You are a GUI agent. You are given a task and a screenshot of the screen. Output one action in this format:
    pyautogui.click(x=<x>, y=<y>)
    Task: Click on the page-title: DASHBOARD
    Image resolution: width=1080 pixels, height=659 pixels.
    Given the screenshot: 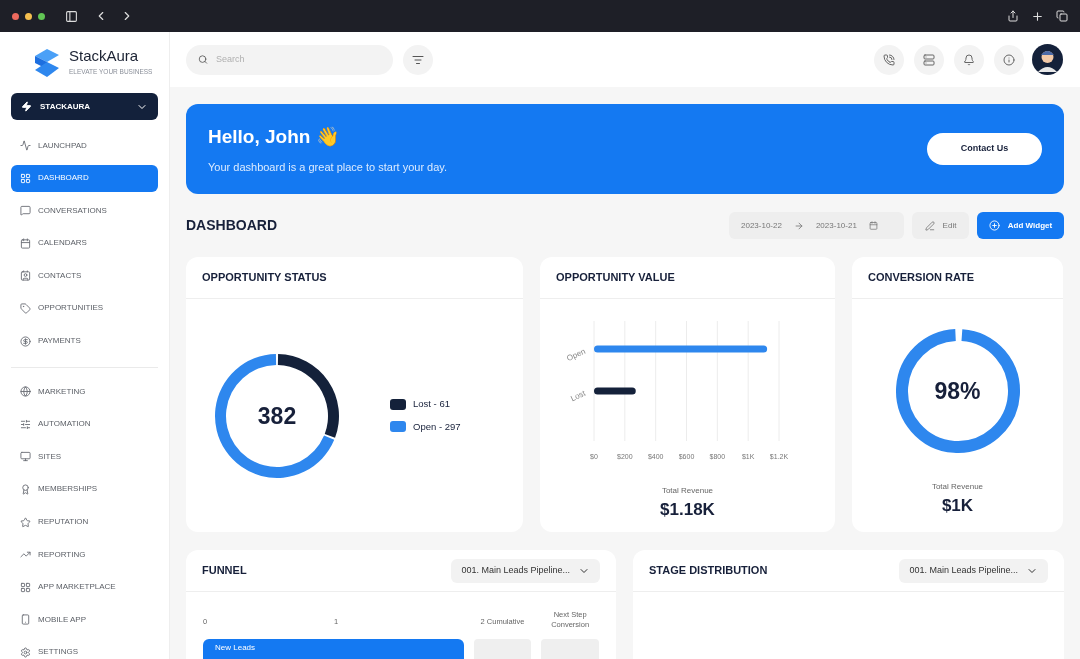 What is the action you would take?
    pyautogui.click(x=232, y=225)
    